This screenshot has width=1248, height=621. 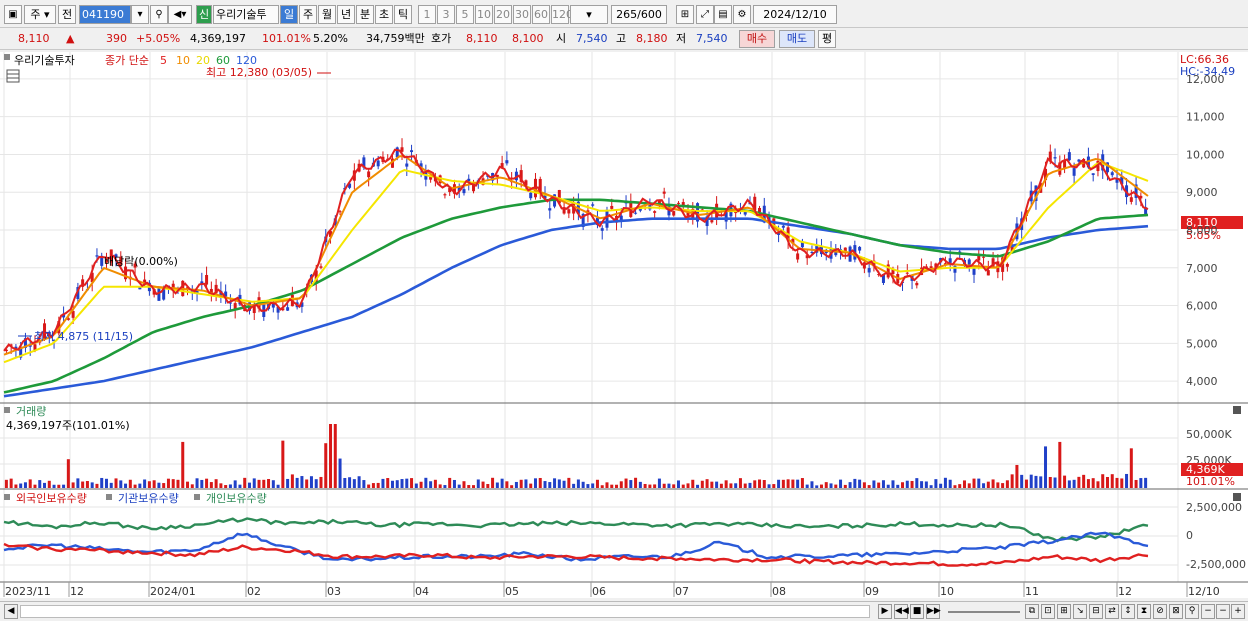 What do you see at coordinates (445, 611) in the screenshot?
I see `scroll-track` at bounding box center [445, 611].